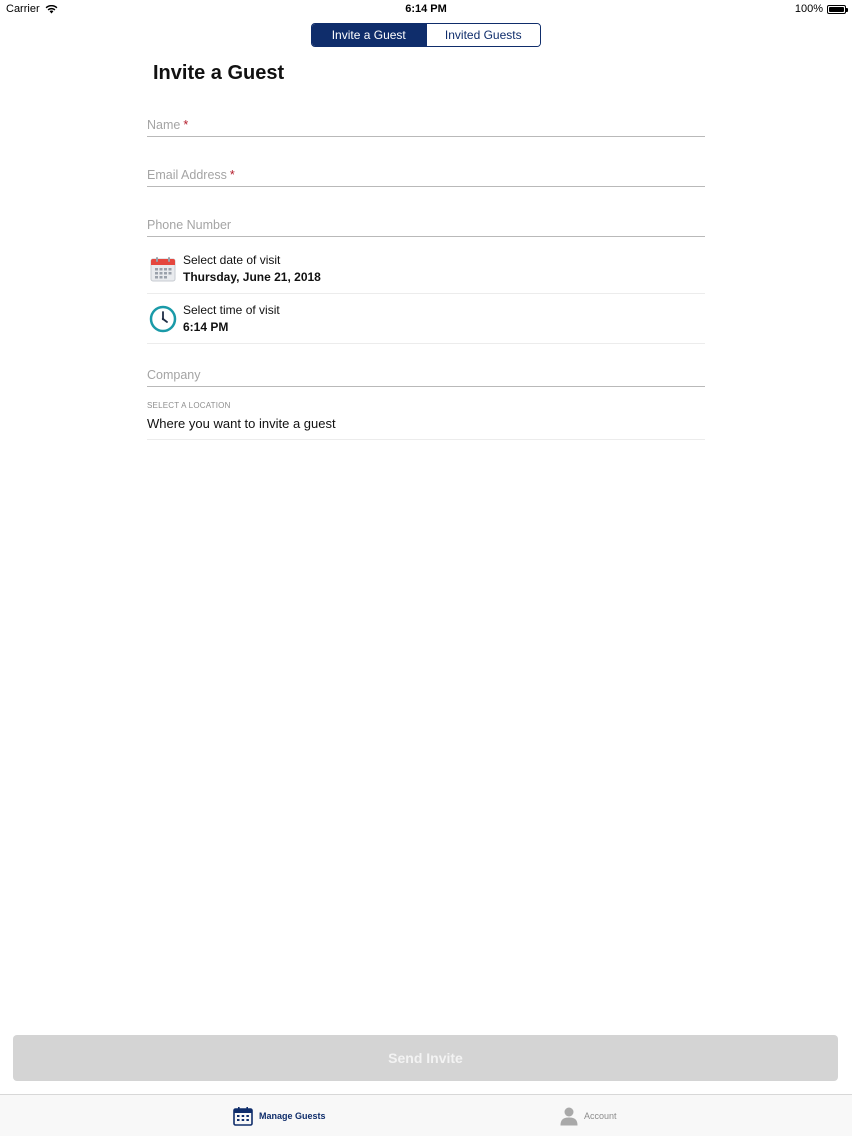 The width and height of the screenshot is (852, 1136). Describe the element at coordinates (252, 277) in the screenshot. I see `date-value: Thursday, June 21, 2018` at that location.